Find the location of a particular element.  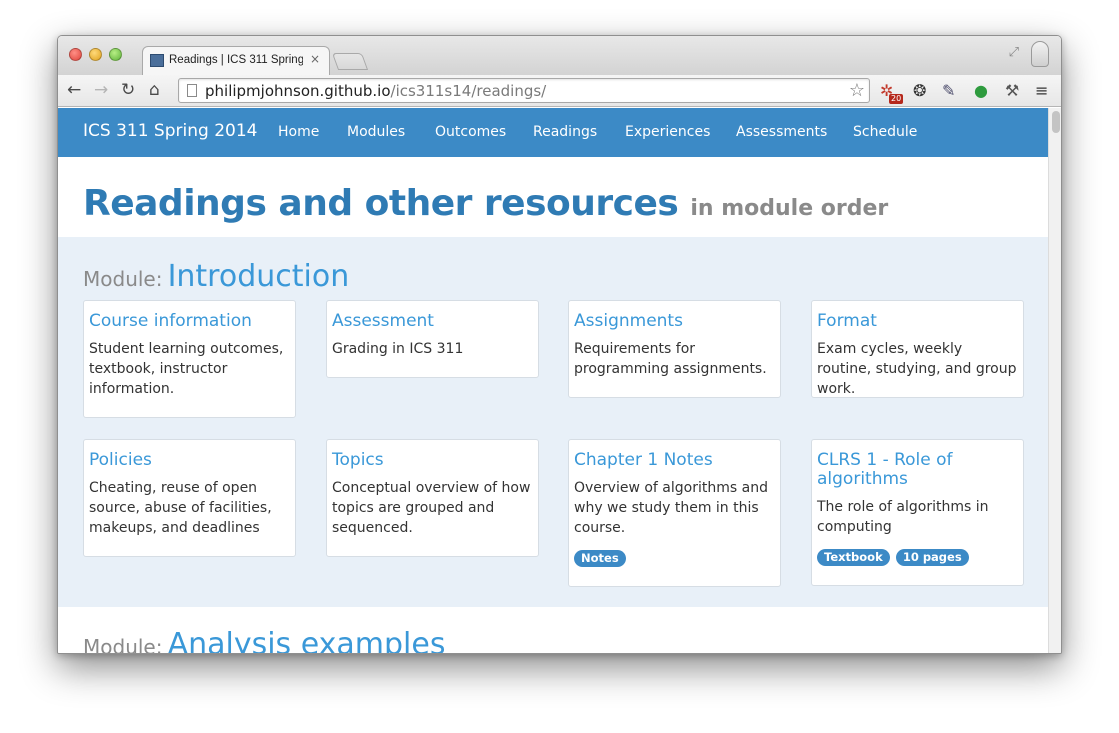

tab-close-icon: × is located at coordinates (315, 59).